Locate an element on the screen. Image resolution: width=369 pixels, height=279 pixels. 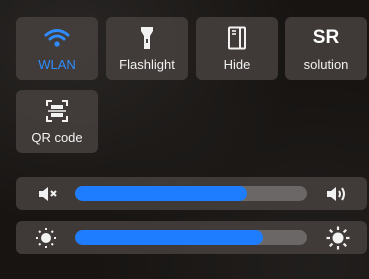
tile-label-flashlight: Flashlight is located at coordinates (147, 64).